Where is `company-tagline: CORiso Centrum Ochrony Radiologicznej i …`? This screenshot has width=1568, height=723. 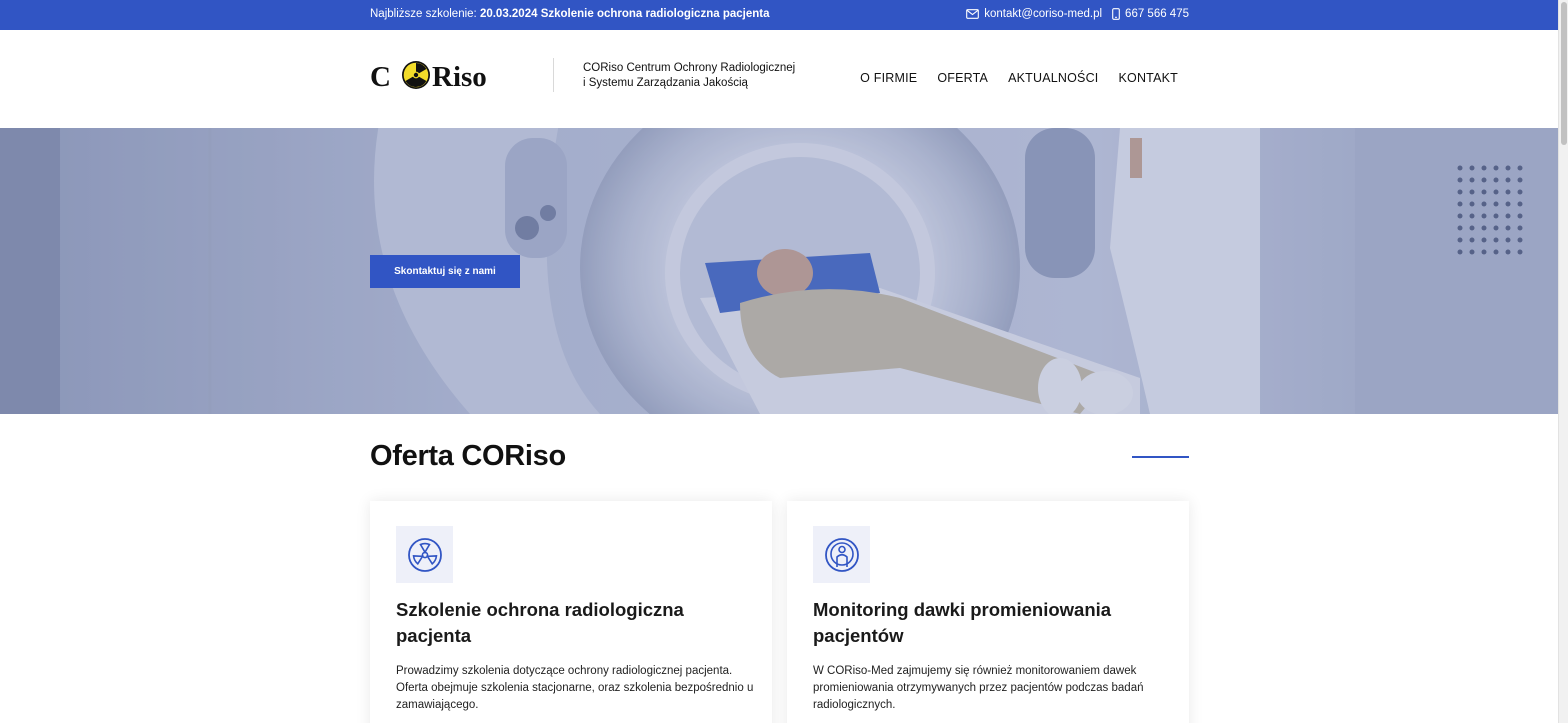 company-tagline: CORiso Centrum Ochrony Radiologicznej i … is located at coordinates (689, 76).